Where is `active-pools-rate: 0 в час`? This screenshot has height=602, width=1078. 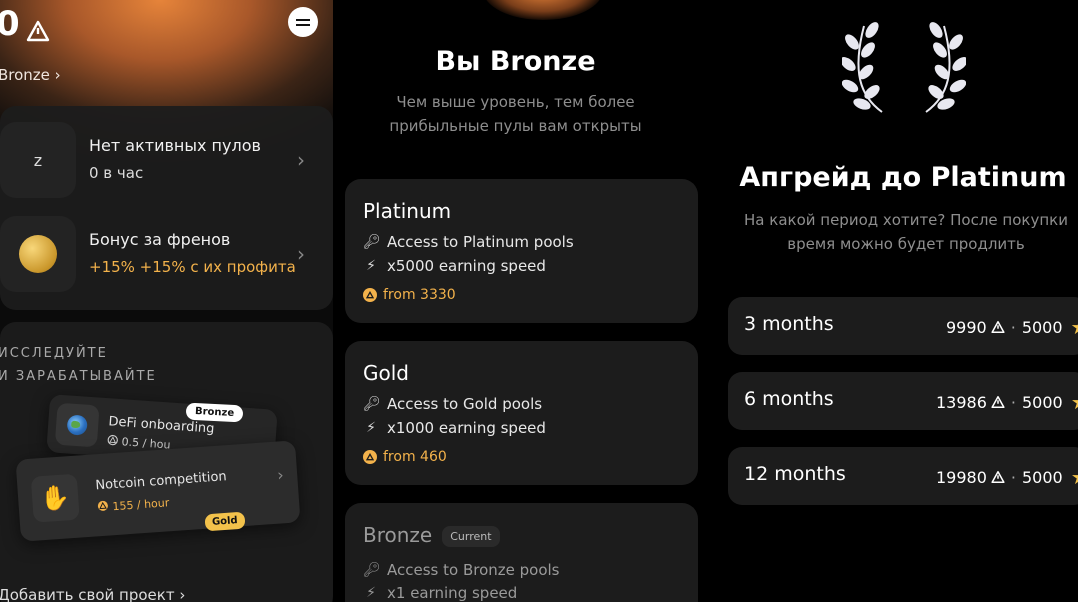
active-pools-rate: 0 в час is located at coordinates (116, 173).